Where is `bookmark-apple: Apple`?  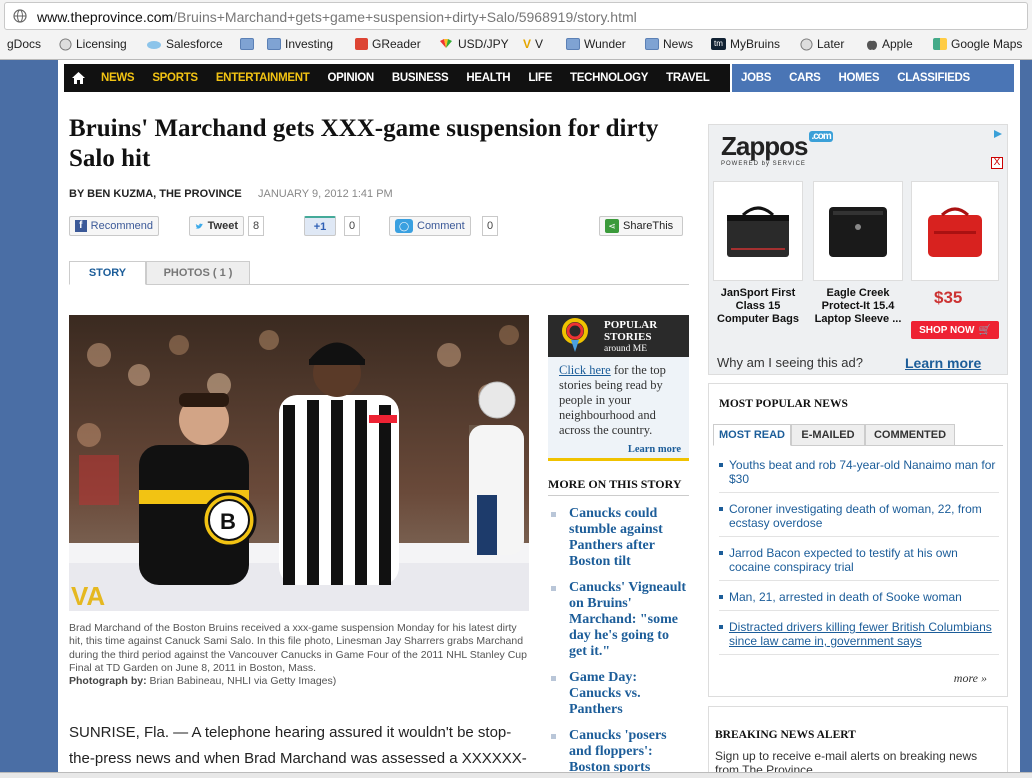 bookmark-apple: Apple is located at coordinates (889, 44).